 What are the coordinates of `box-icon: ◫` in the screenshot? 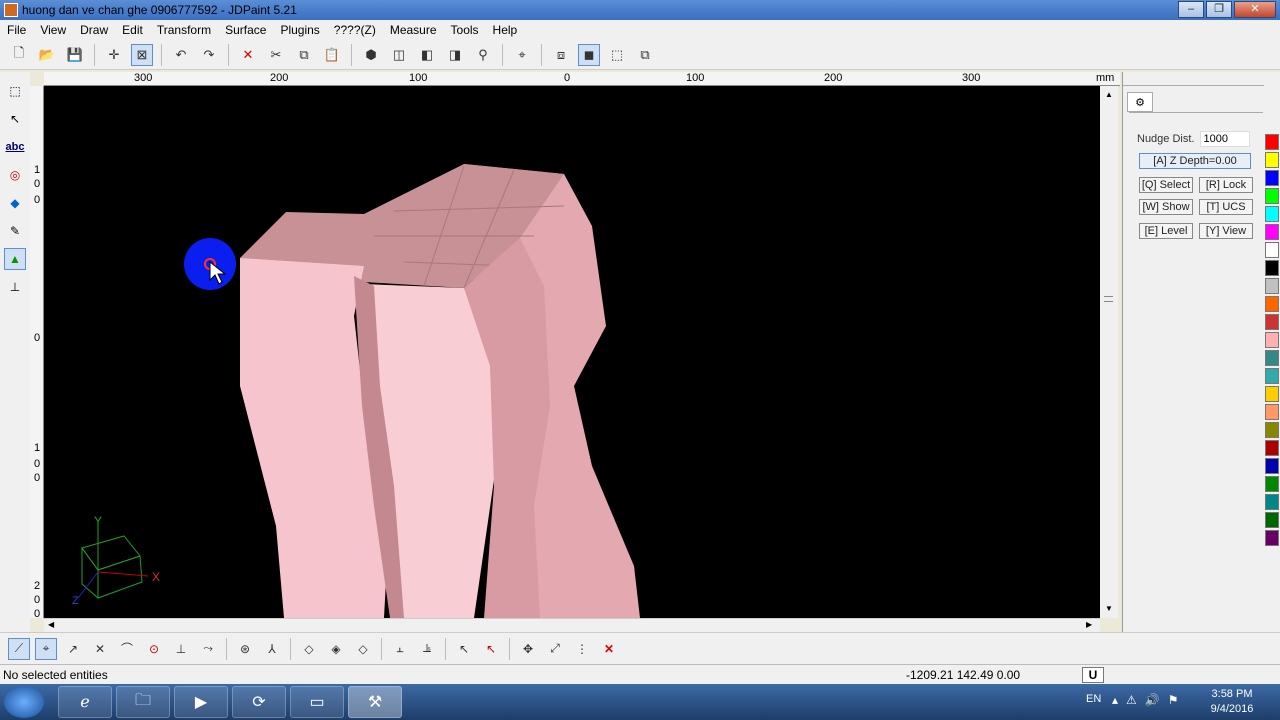 It's located at (399, 55).